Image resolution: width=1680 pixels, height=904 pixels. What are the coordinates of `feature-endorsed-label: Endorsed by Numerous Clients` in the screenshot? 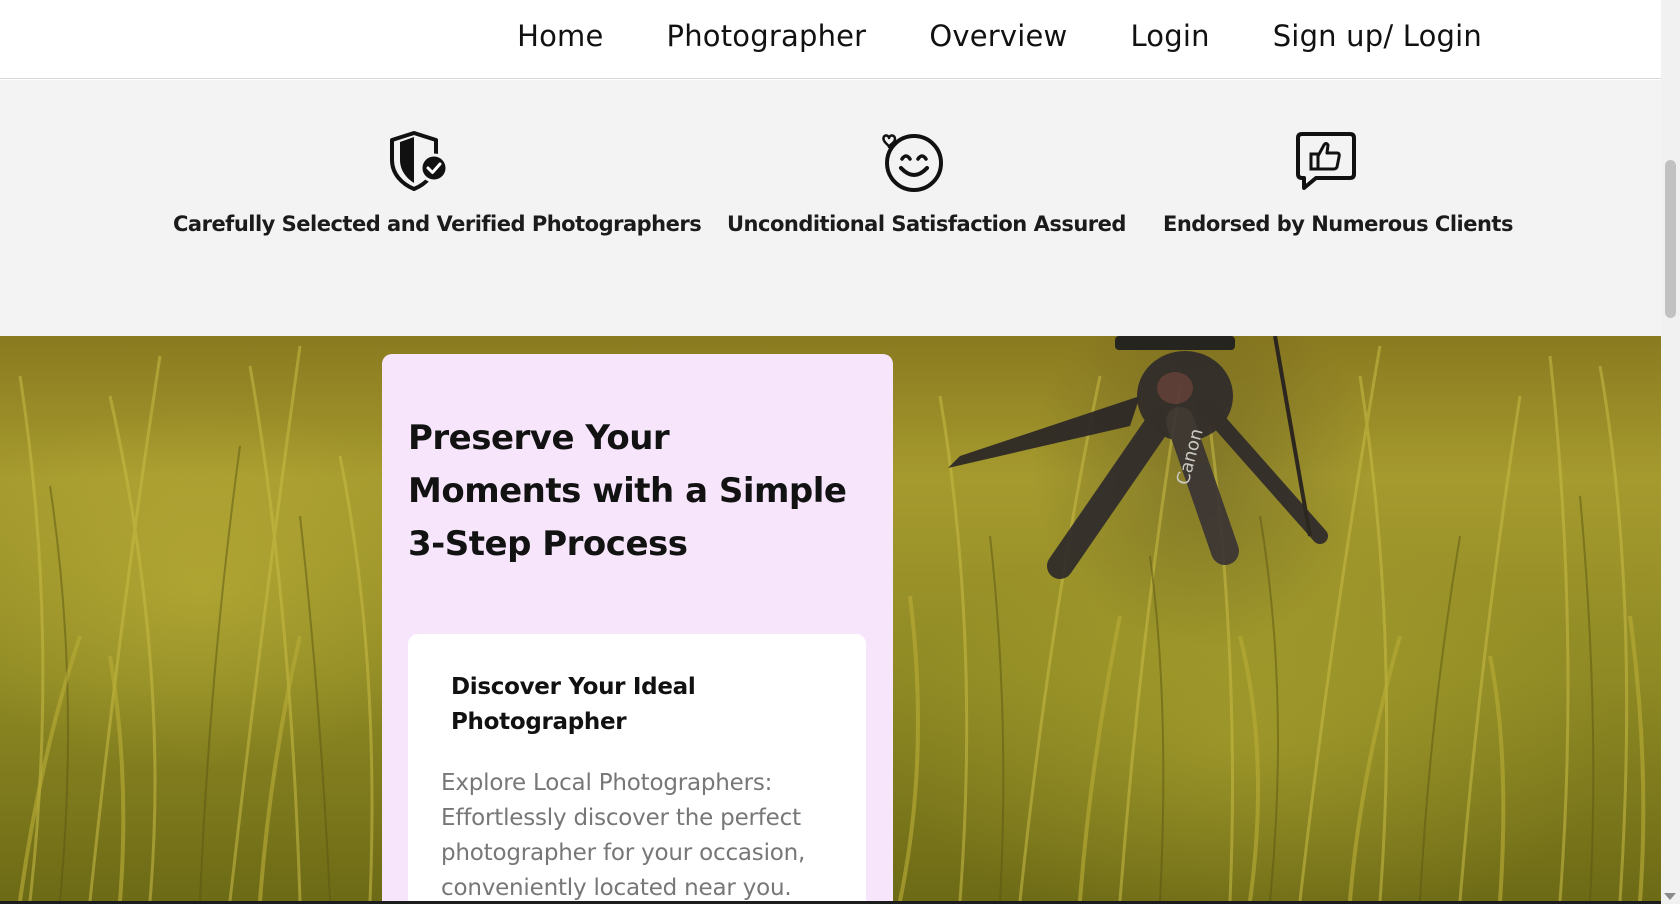 It's located at (1338, 224).